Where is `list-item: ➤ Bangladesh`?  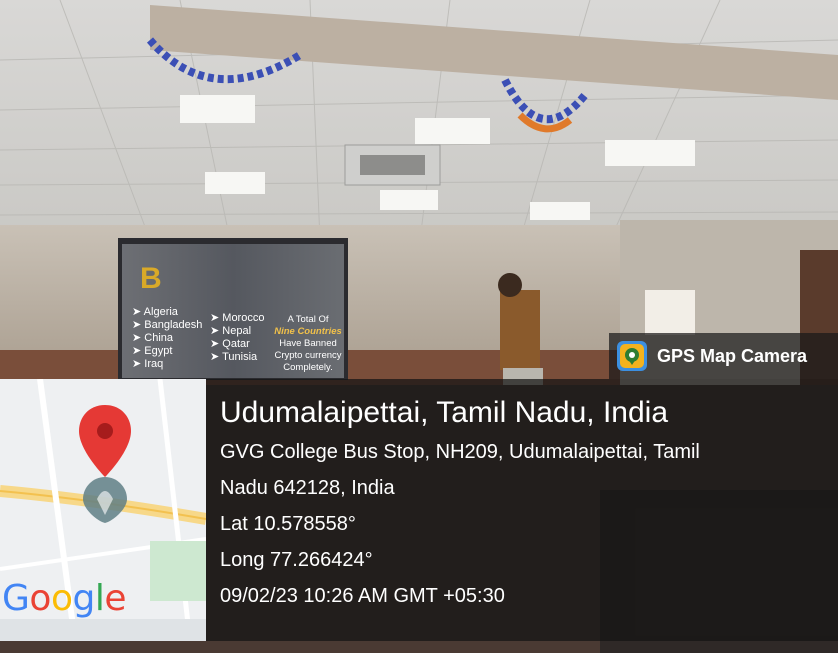
list-item: ➤ Bangladesh is located at coordinates (167, 325).